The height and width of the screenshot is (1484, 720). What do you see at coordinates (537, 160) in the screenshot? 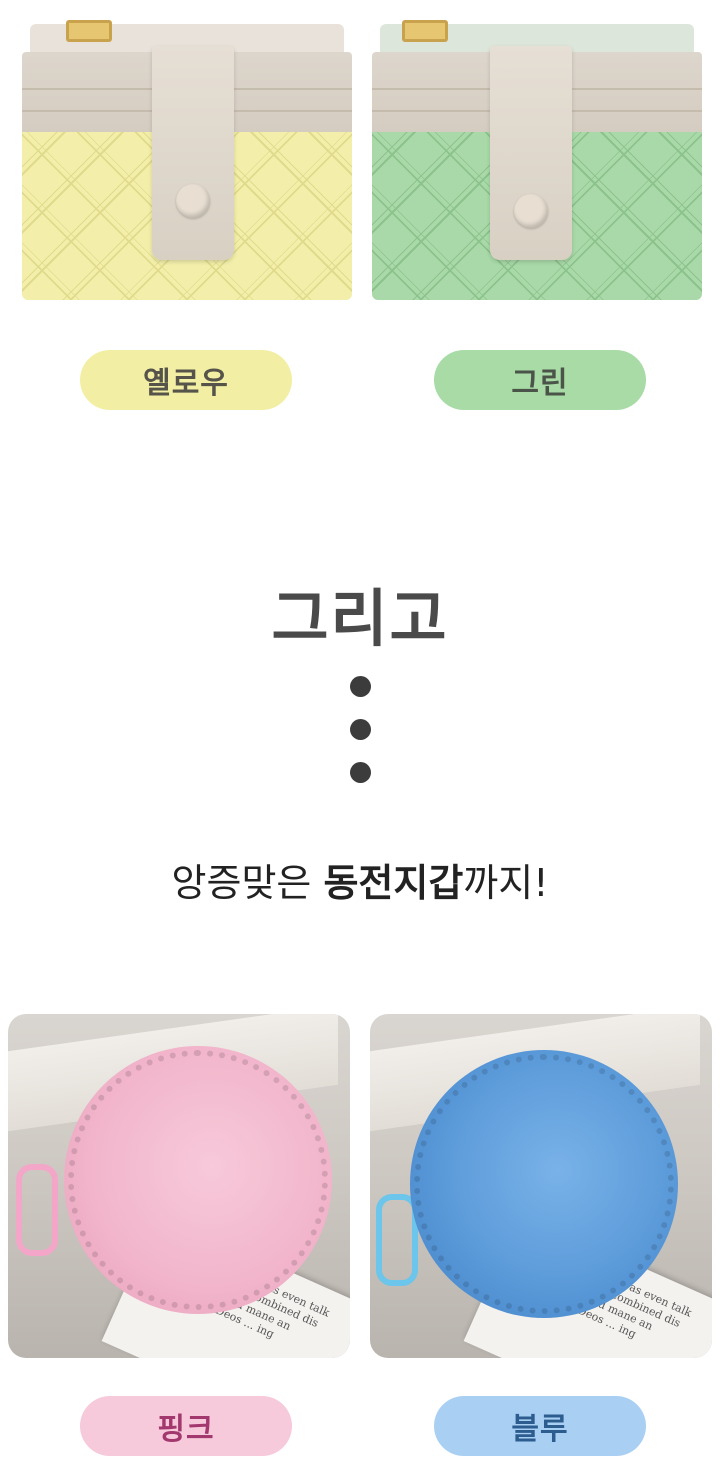
I see `wallet-green-image` at bounding box center [537, 160].